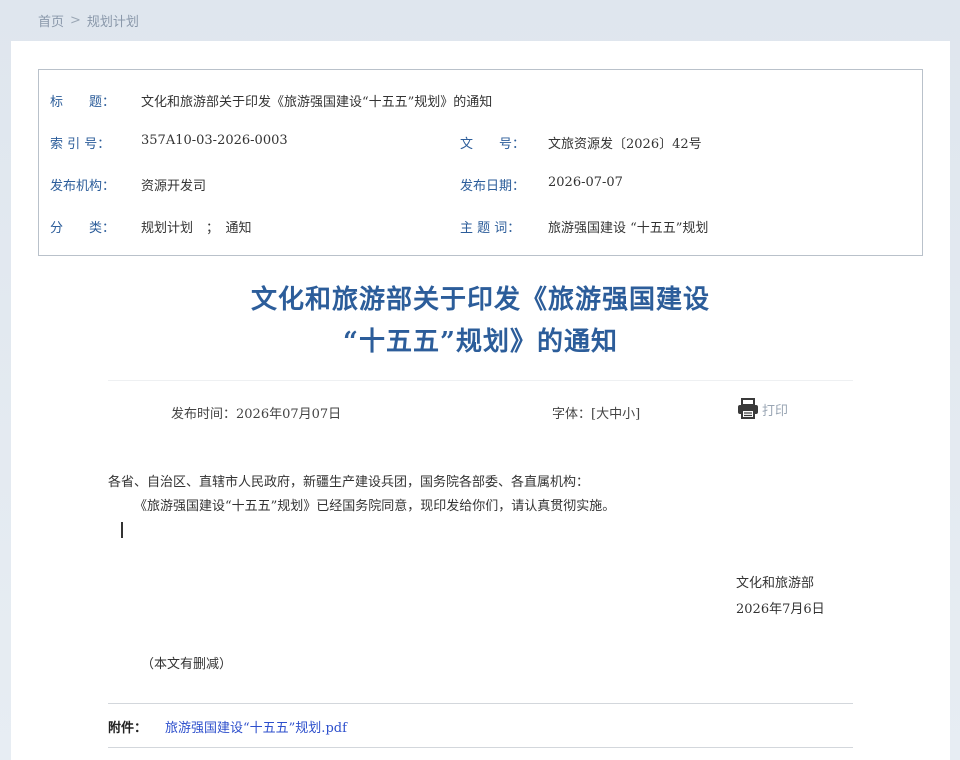 This screenshot has width=960, height=760. Describe the element at coordinates (83, 228) in the screenshot. I see `meta-category-key: 分 类：` at that location.